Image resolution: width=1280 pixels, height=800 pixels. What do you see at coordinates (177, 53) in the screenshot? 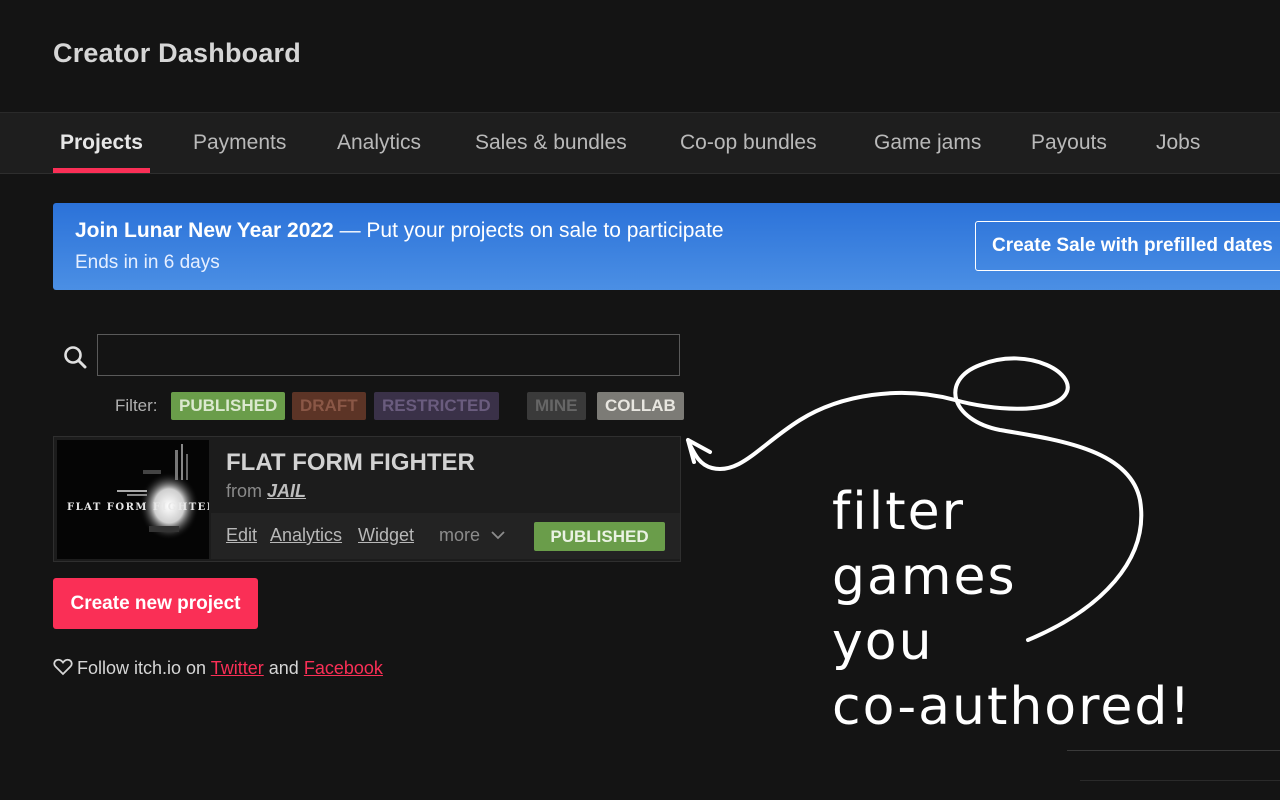
I see `page-title: Creator Dashboard` at bounding box center [177, 53].